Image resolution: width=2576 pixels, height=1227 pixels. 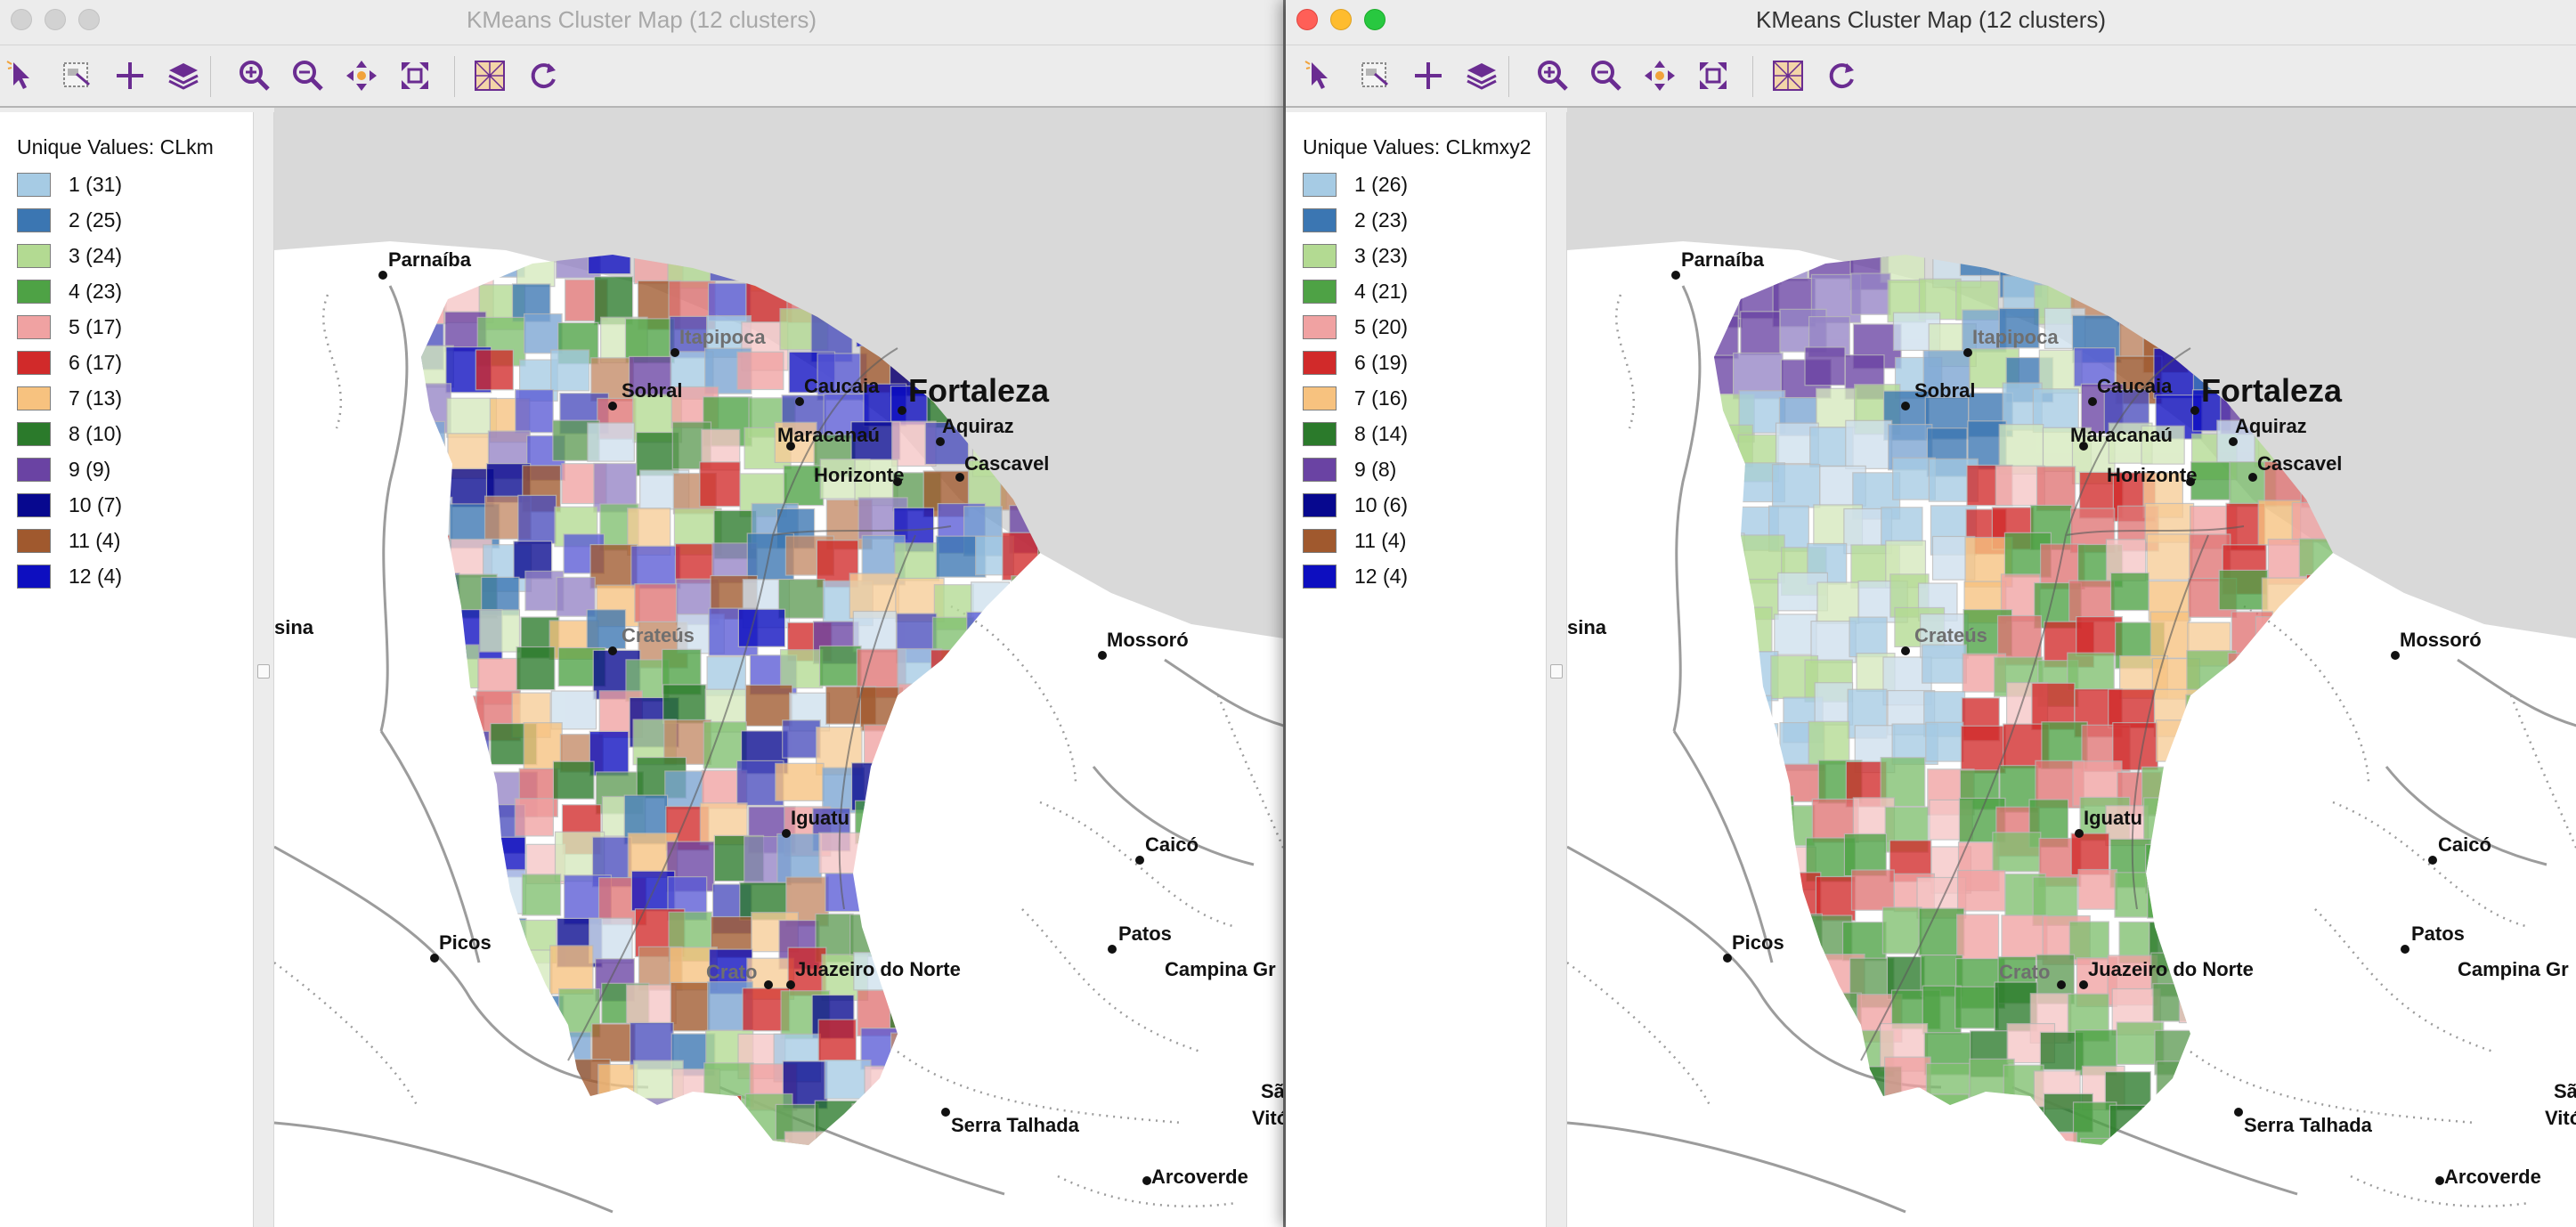 I want to click on toolbar-separator, so click(x=454, y=76).